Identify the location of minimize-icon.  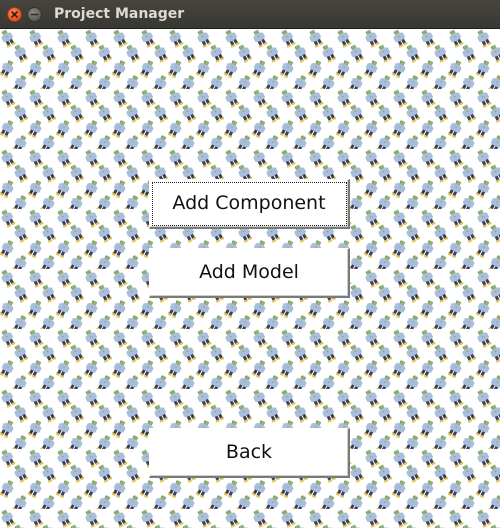
(34, 14).